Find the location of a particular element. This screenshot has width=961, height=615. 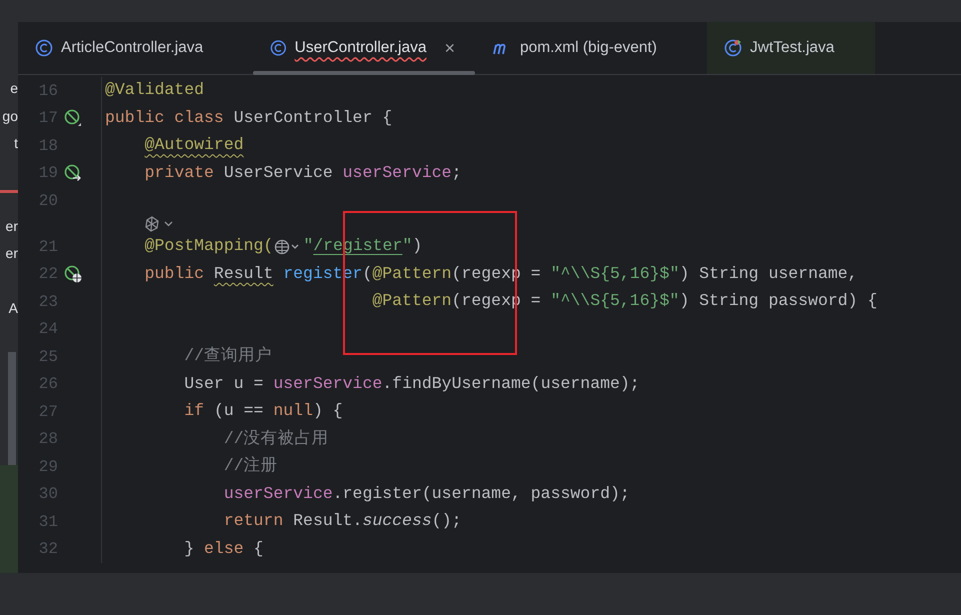

code-token: Result. is located at coordinates (327, 521).